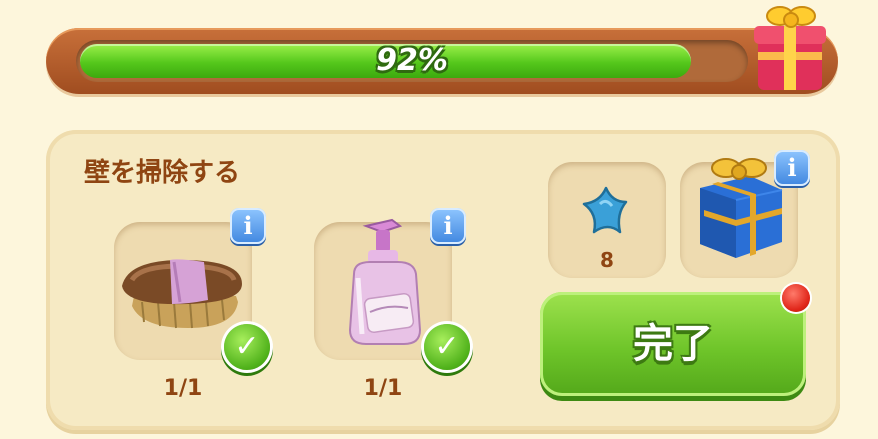 This screenshot has width=878, height=439. I want to click on progress-percent-label: 92%, so click(412, 60).